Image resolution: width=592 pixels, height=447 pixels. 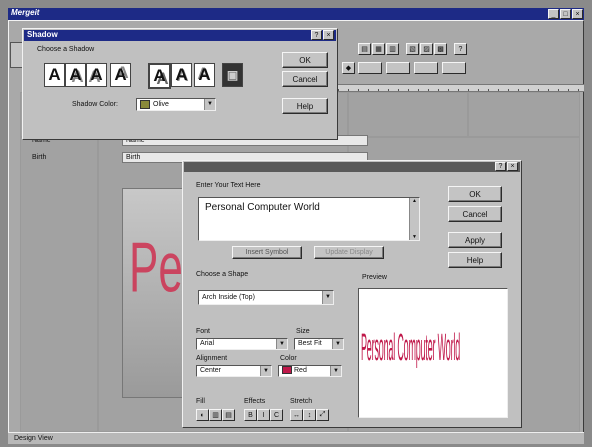 I want to click on toolbar-button-3: ▥, so click(x=392, y=49).